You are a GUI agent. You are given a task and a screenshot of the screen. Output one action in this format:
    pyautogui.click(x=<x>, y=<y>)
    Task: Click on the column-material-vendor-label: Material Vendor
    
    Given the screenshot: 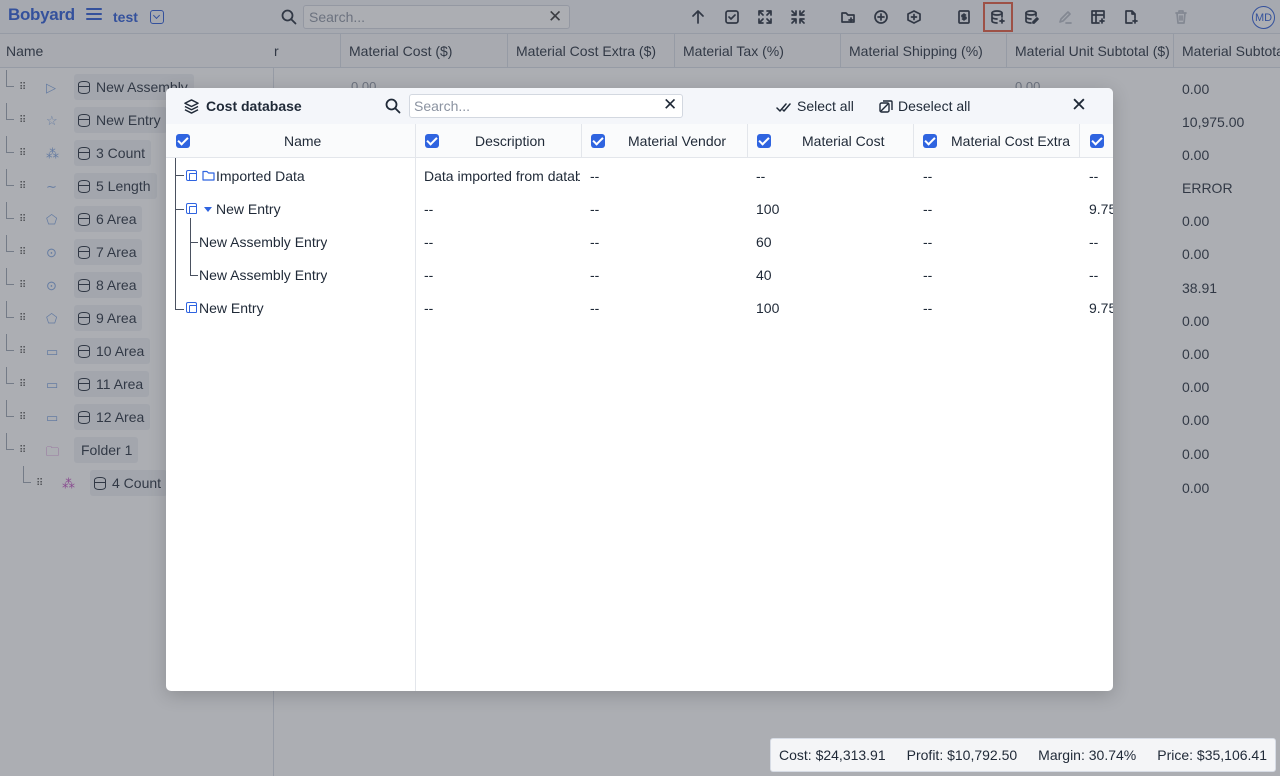 What is the action you would take?
    pyautogui.click(x=677, y=141)
    